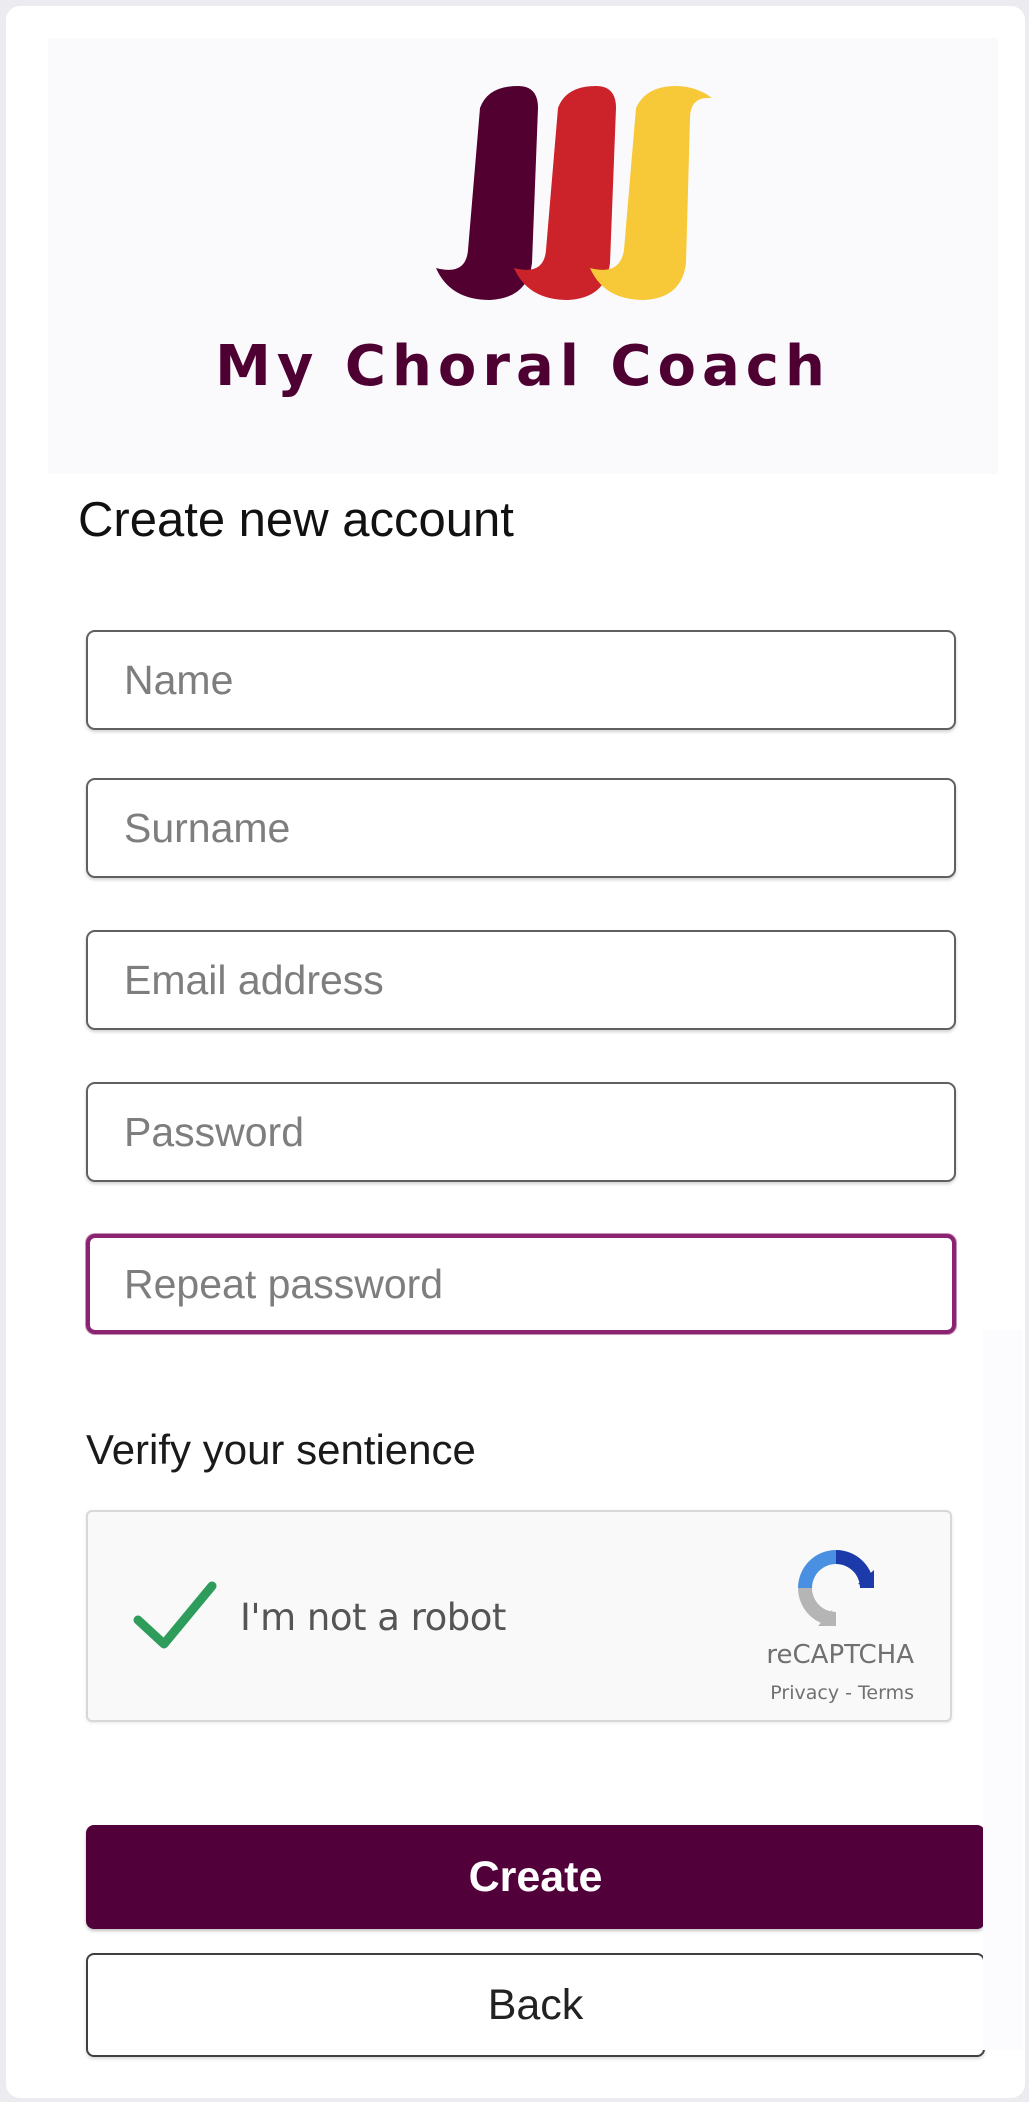 This screenshot has width=1029, height=2102. I want to click on create-button: Create, so click(535, 1877).